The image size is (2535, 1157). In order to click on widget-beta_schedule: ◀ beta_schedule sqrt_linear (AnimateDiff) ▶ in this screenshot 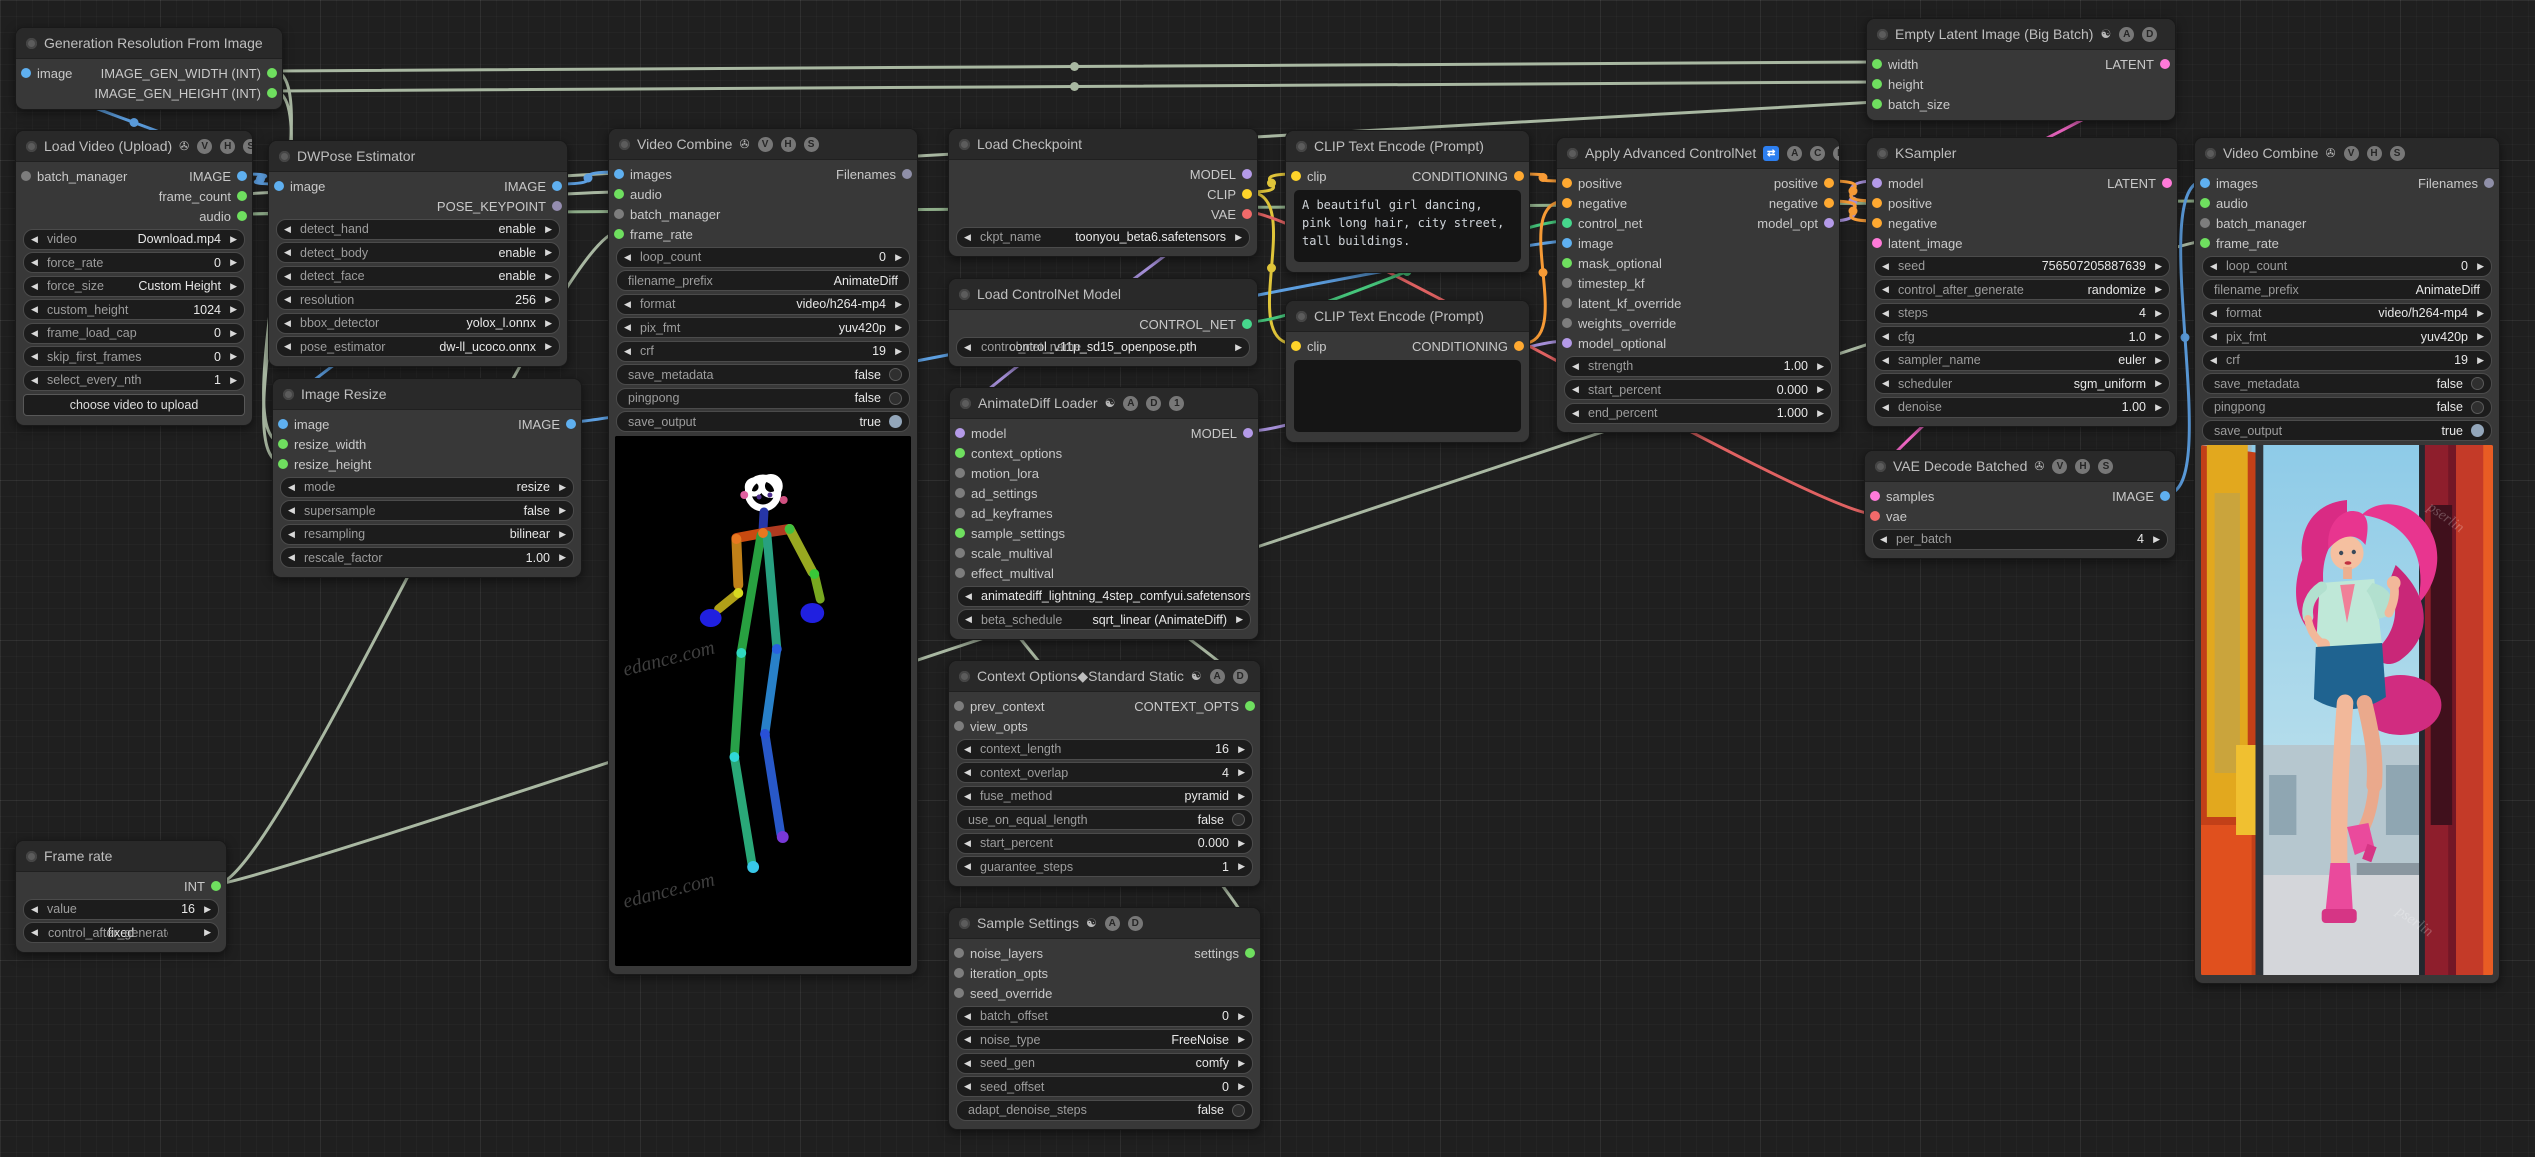, I will do `click(1104, 619)`.